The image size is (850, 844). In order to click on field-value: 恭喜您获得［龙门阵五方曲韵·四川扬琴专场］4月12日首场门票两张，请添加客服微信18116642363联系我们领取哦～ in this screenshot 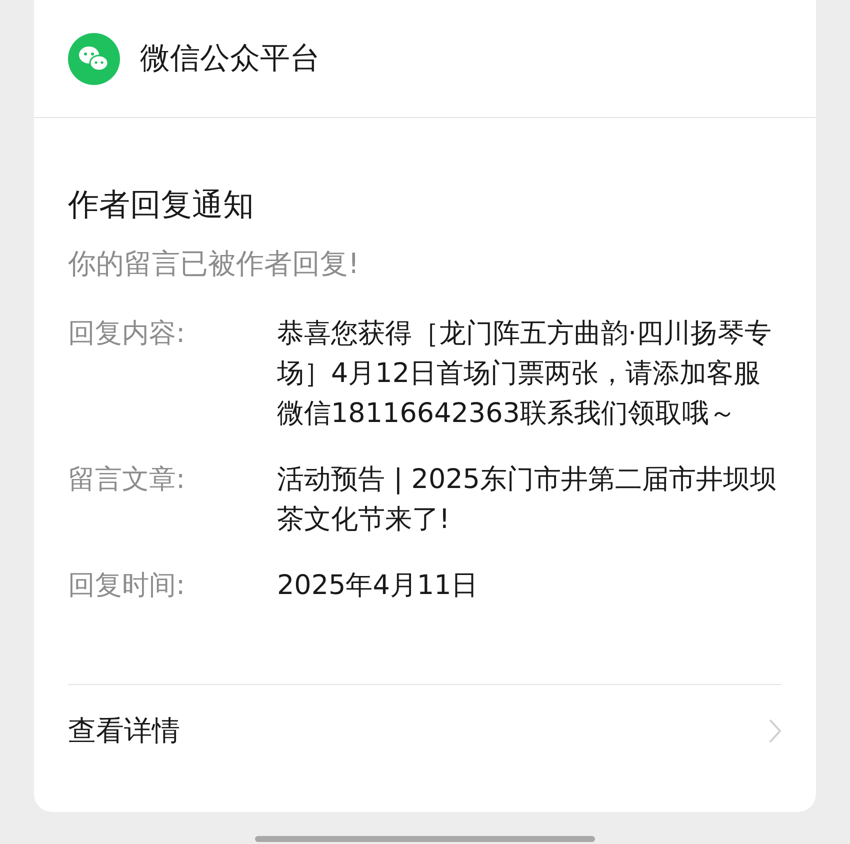, I will do `click(525, 374)`.